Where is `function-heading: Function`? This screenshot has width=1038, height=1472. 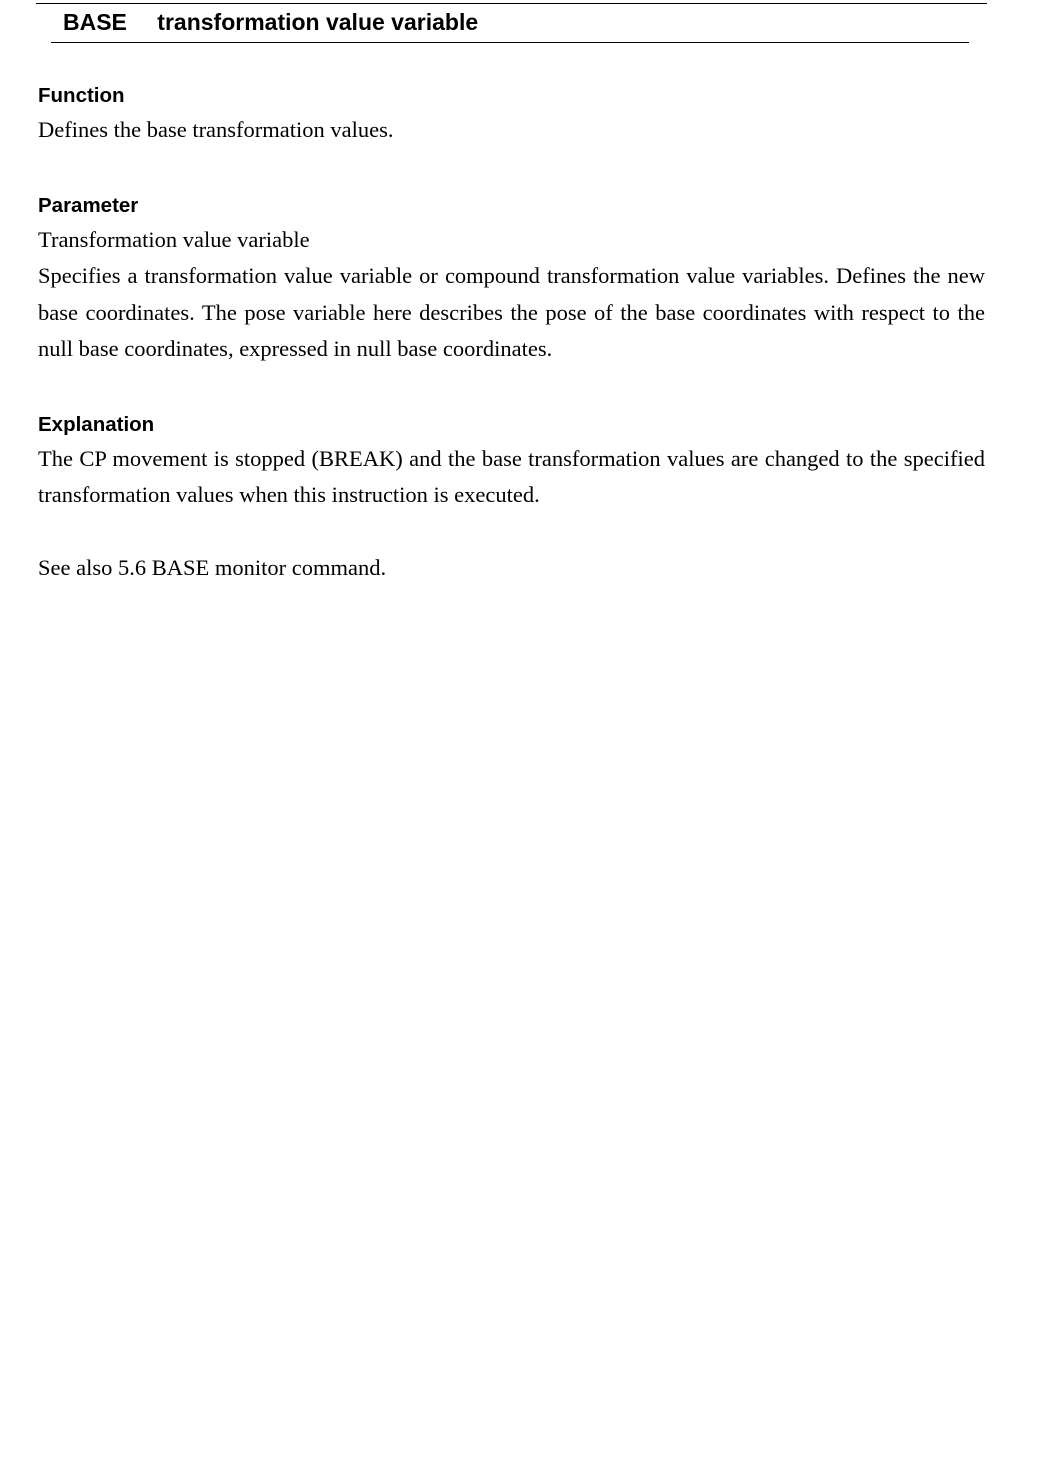
function-heading: Function is located at coordinates (81, 95).